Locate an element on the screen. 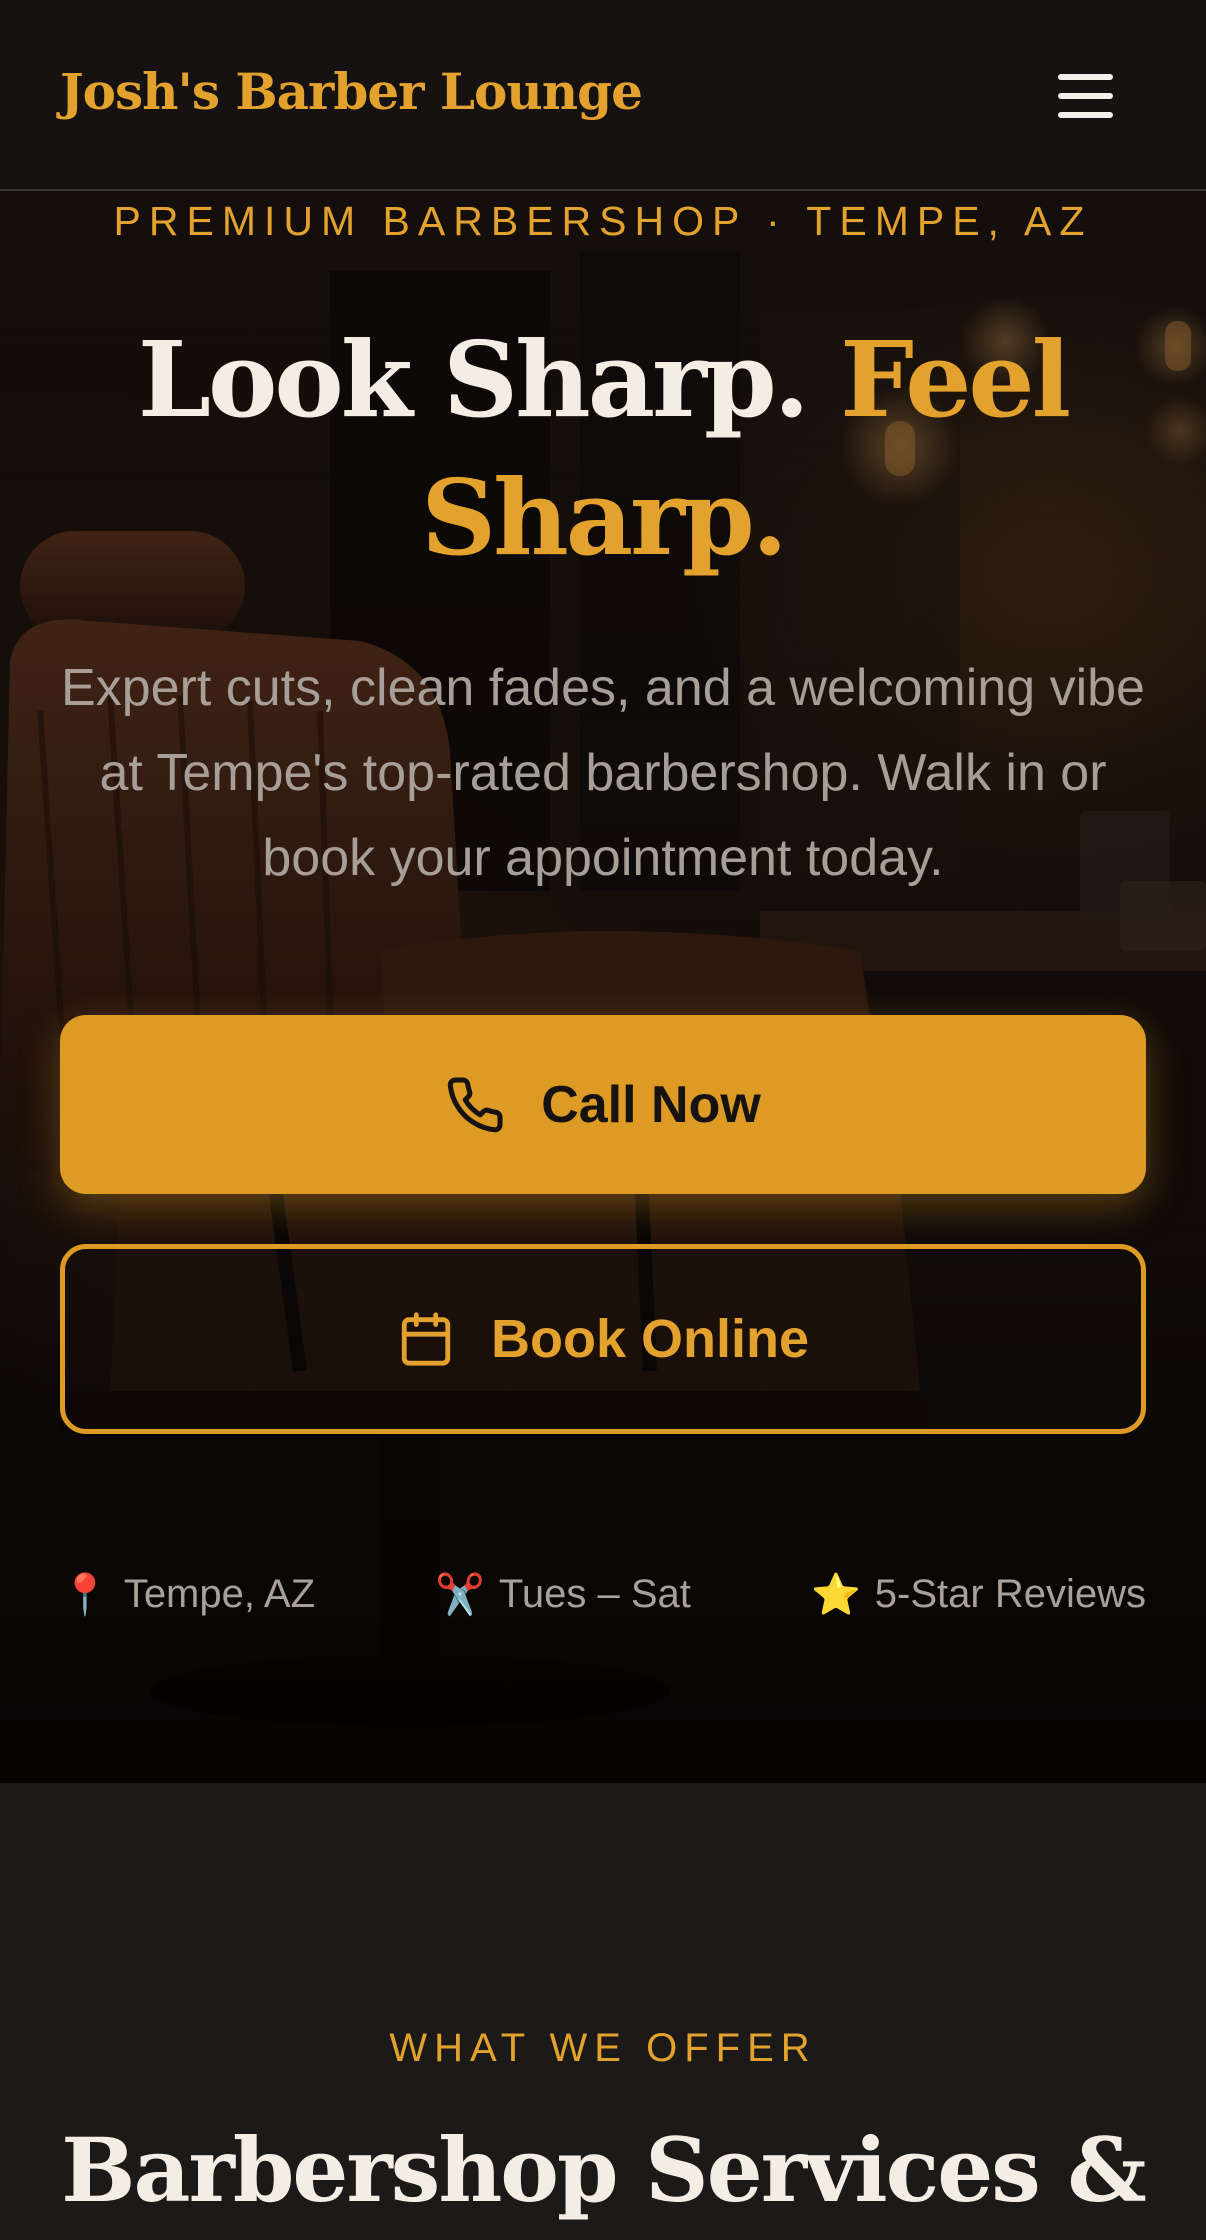 The height and width of the screenshot is (2240, 1206). location-badge: 📍 Tempe, AZ is located at coordinates (187, 1594).